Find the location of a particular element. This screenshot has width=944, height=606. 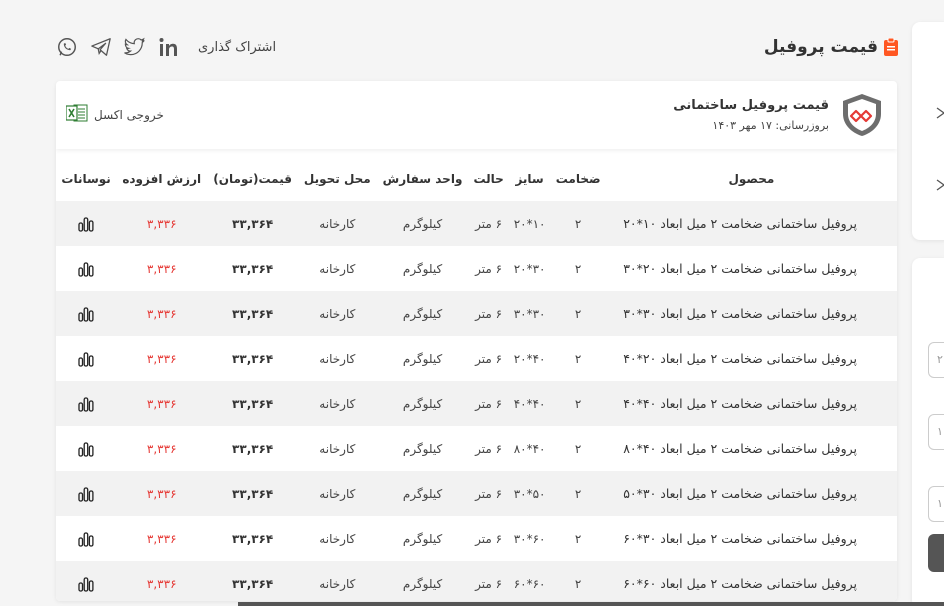

shield-logo-icon is located at coordinates (862, 115).